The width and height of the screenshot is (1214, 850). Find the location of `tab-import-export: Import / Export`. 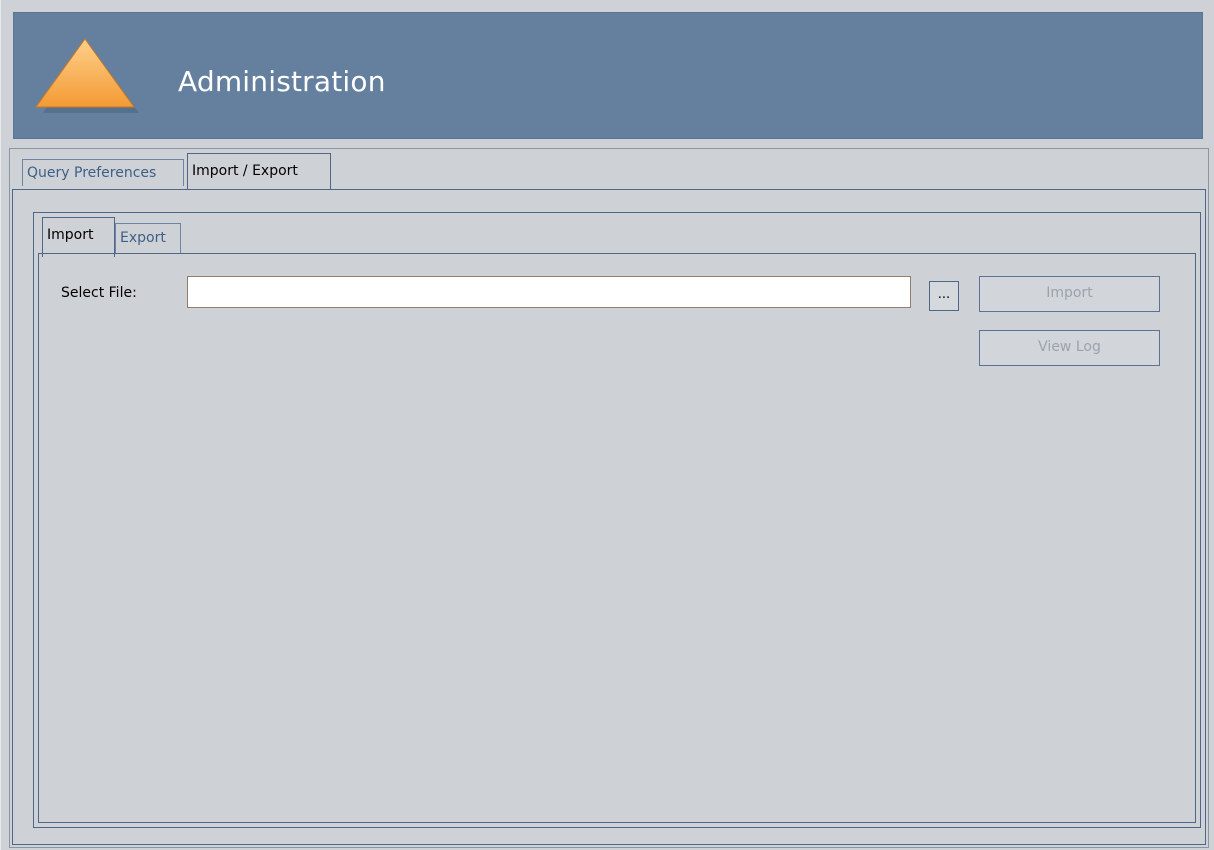

tab-import-export: Import / Export is located at coordinates (259, 172).